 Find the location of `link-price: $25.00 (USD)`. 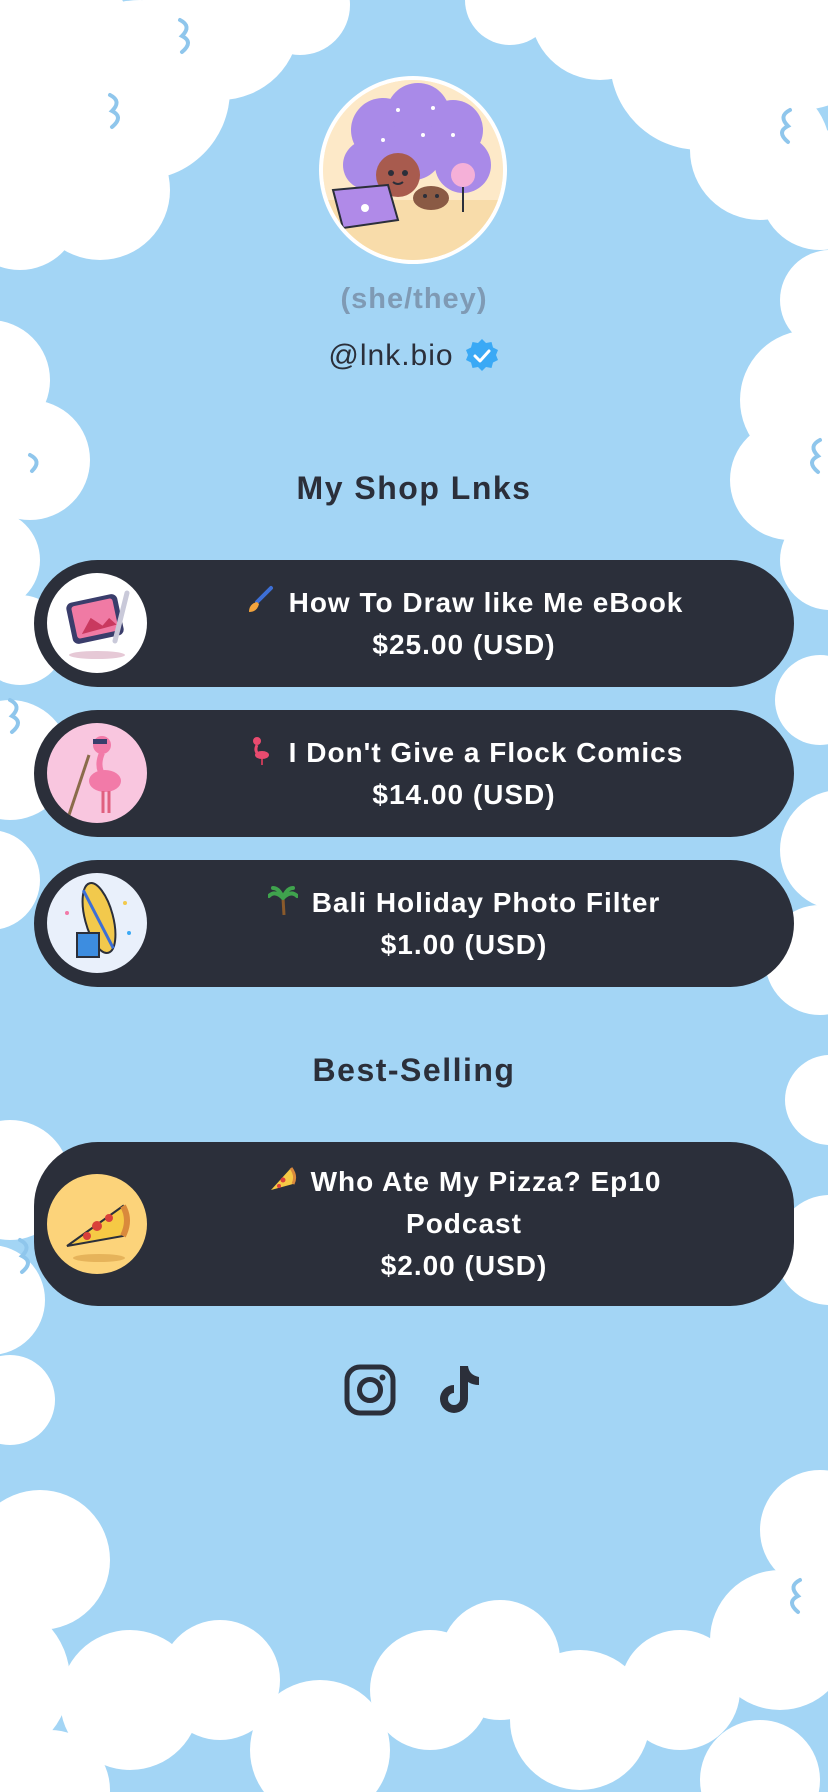

link-price: $25.00 (USD) is located at coordinates (464, 644).